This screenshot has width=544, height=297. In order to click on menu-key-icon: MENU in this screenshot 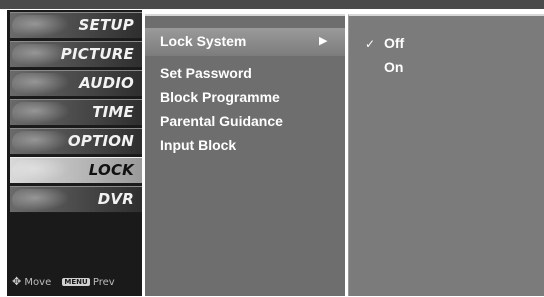, I will do `click(76, 282)`.